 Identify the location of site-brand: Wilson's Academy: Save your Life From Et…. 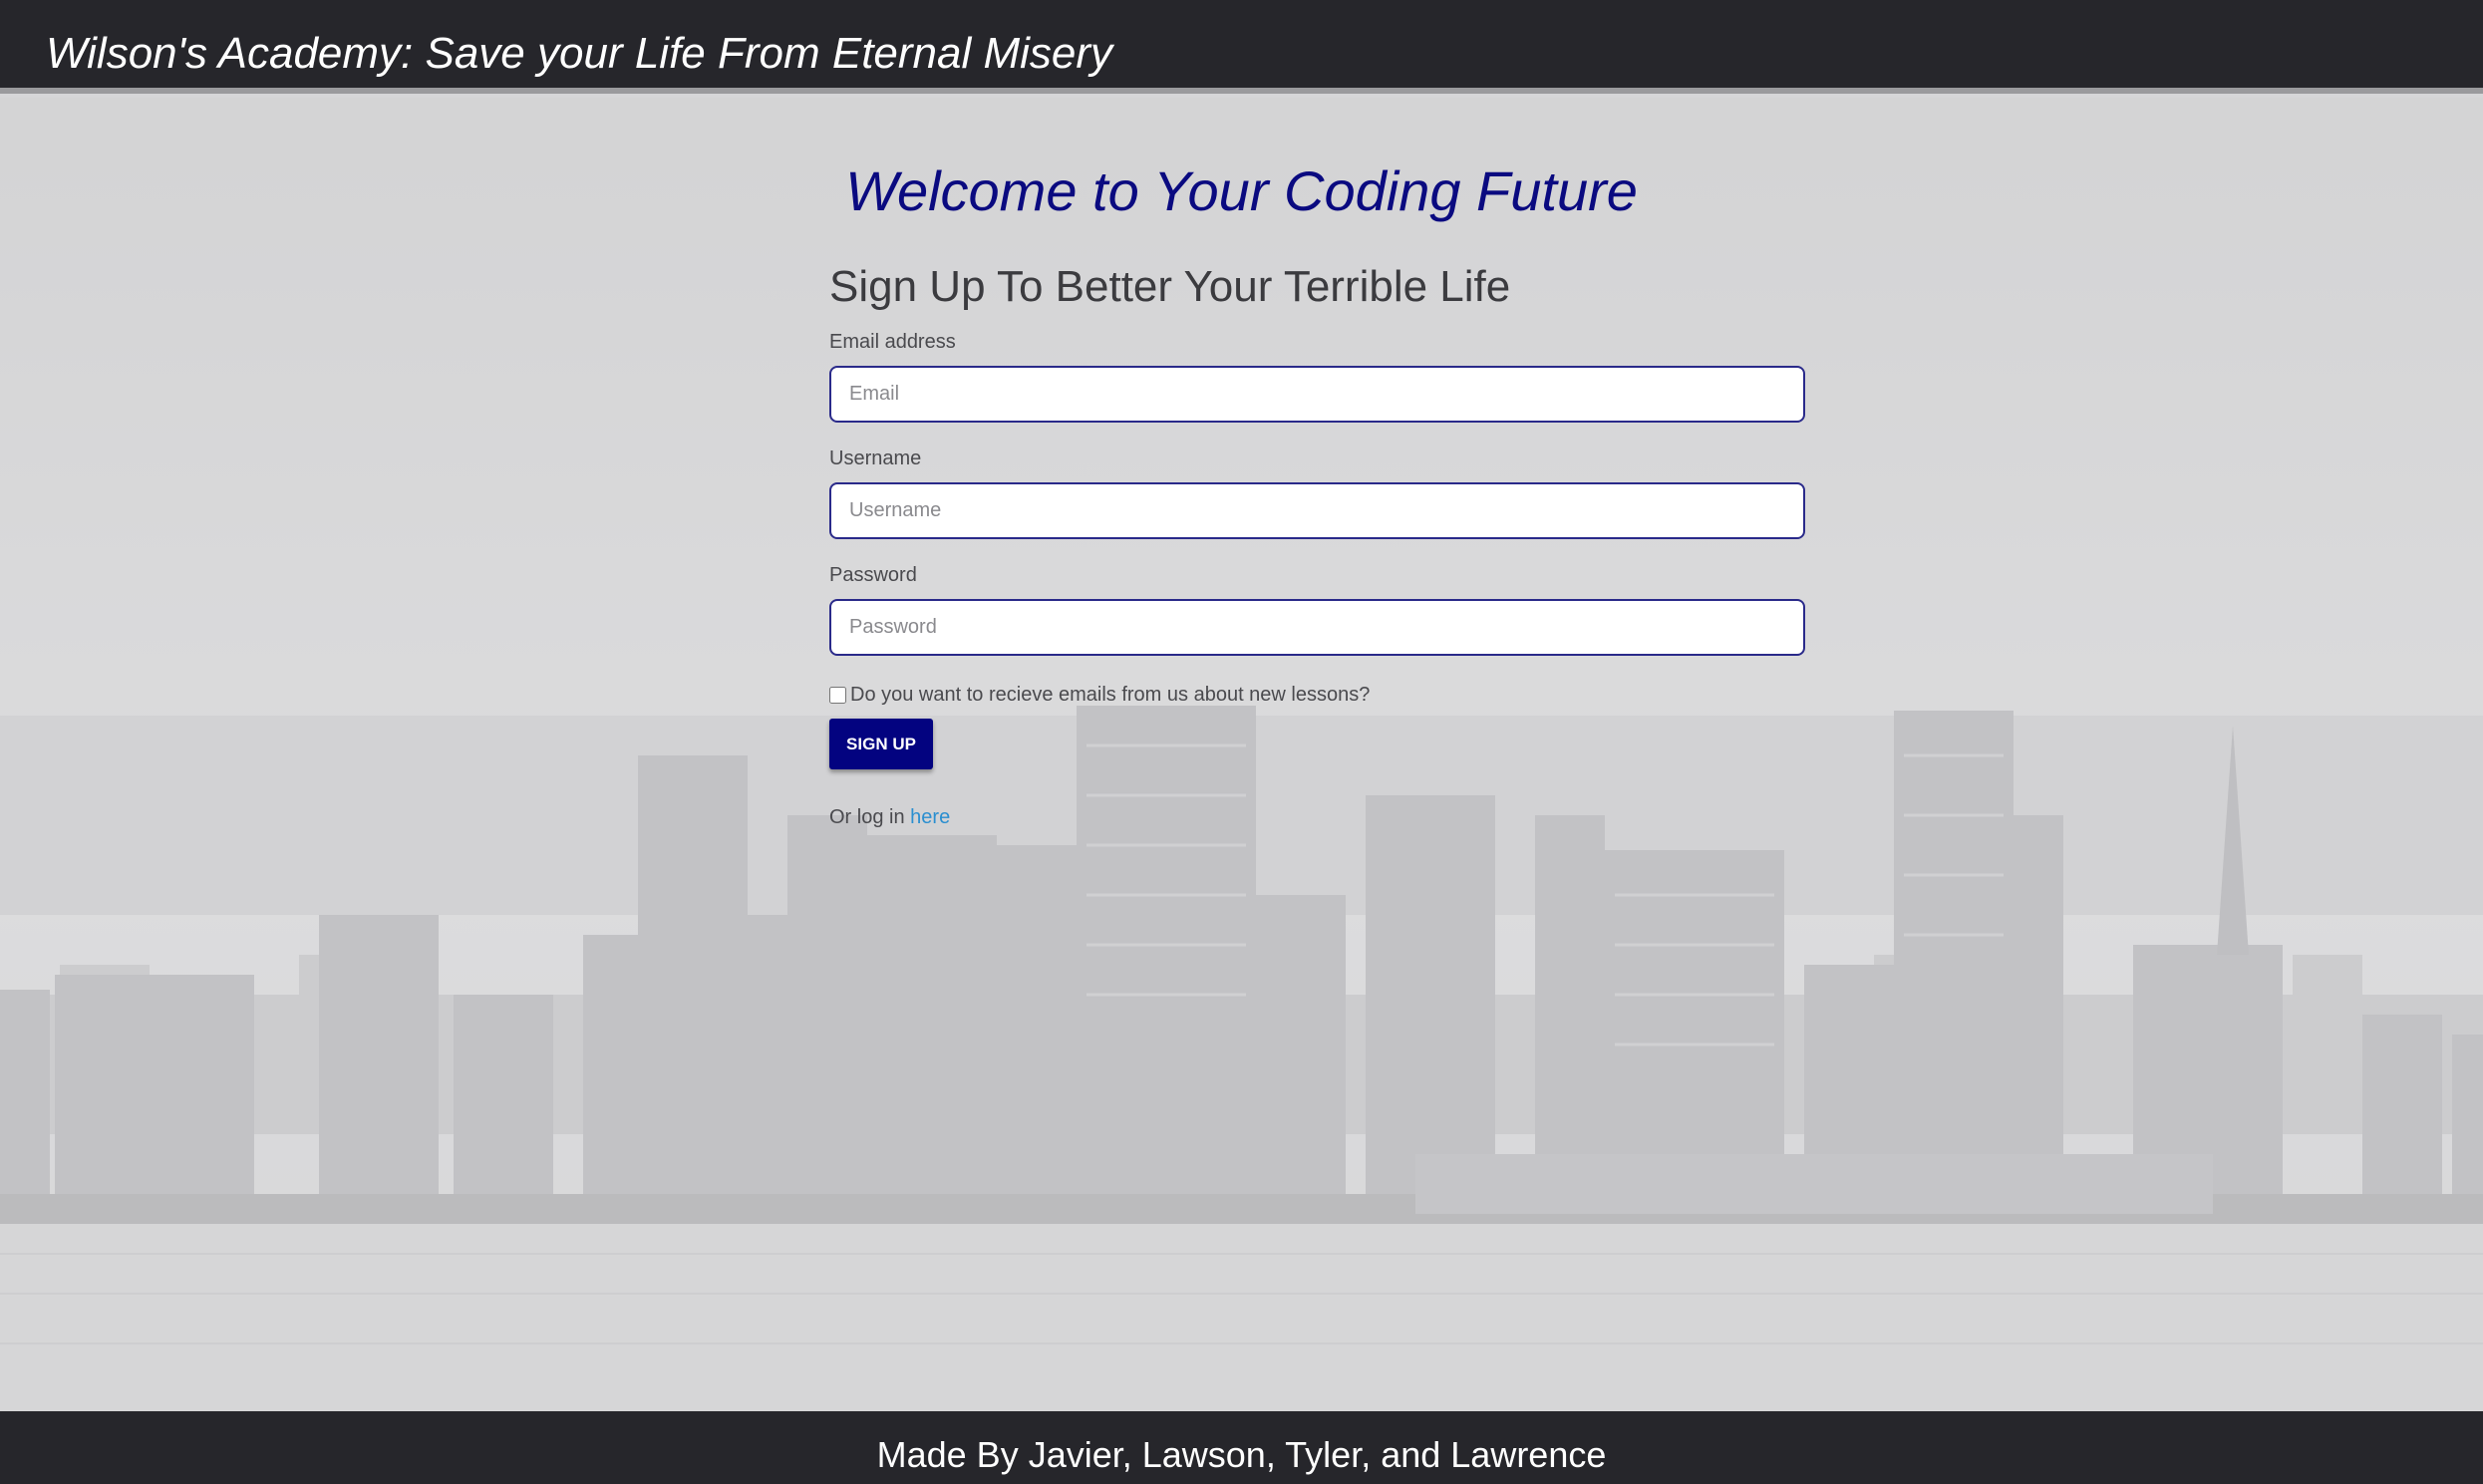
(579, 54).